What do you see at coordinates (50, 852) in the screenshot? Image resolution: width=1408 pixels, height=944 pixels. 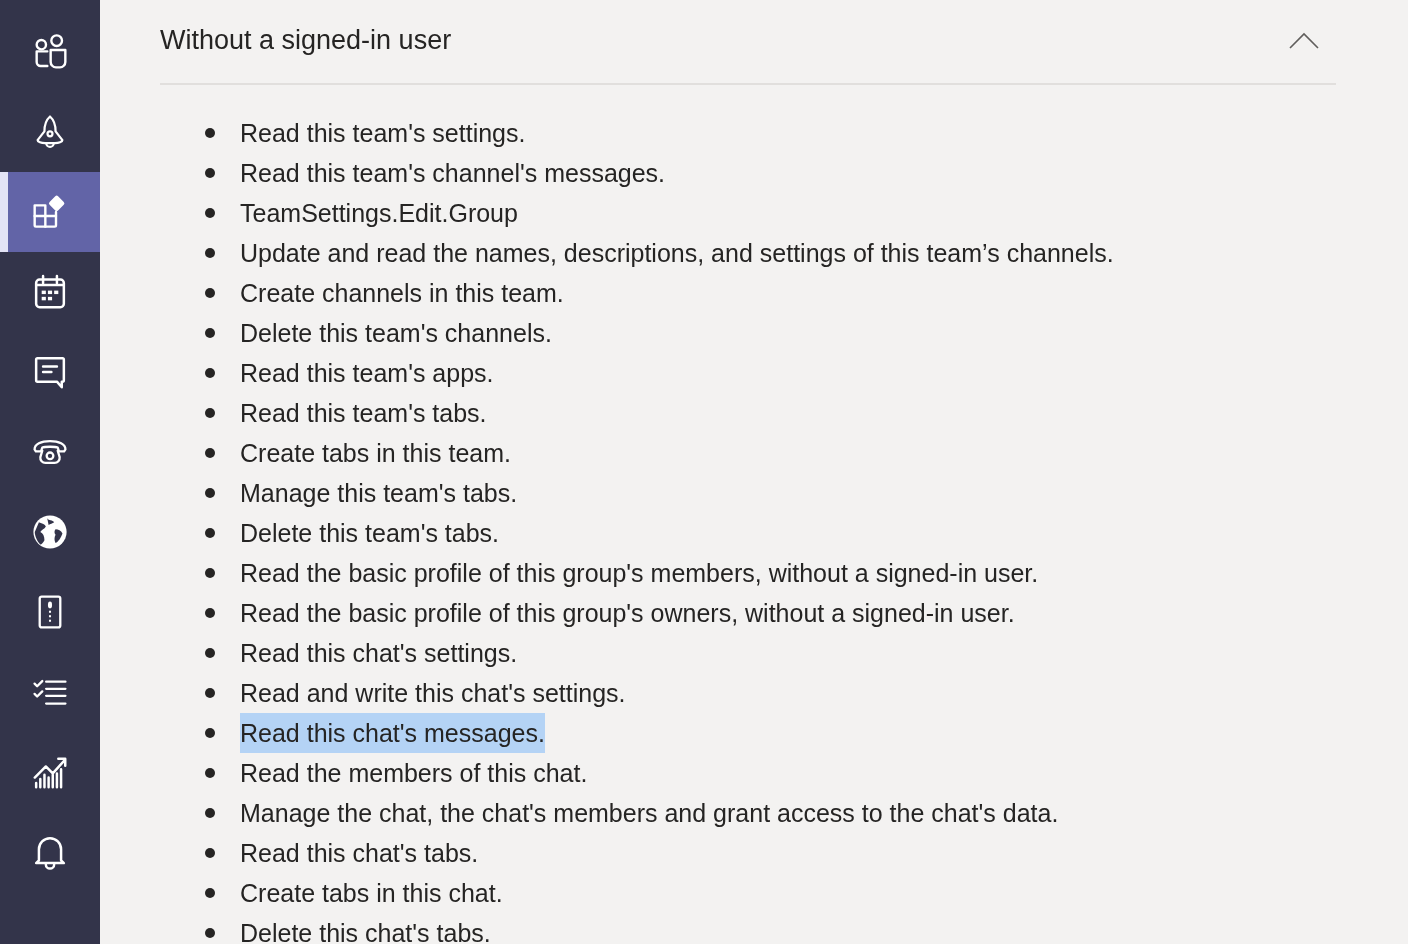 I see `bell-icon` at bounding box center [50, 852].